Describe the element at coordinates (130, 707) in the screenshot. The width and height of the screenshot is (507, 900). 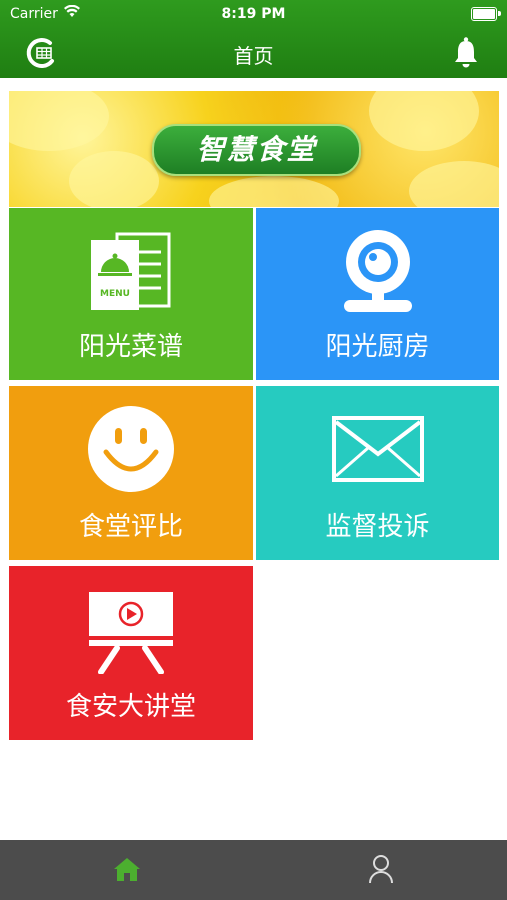
I see `tile-label: 食安大讲堂` at that location.